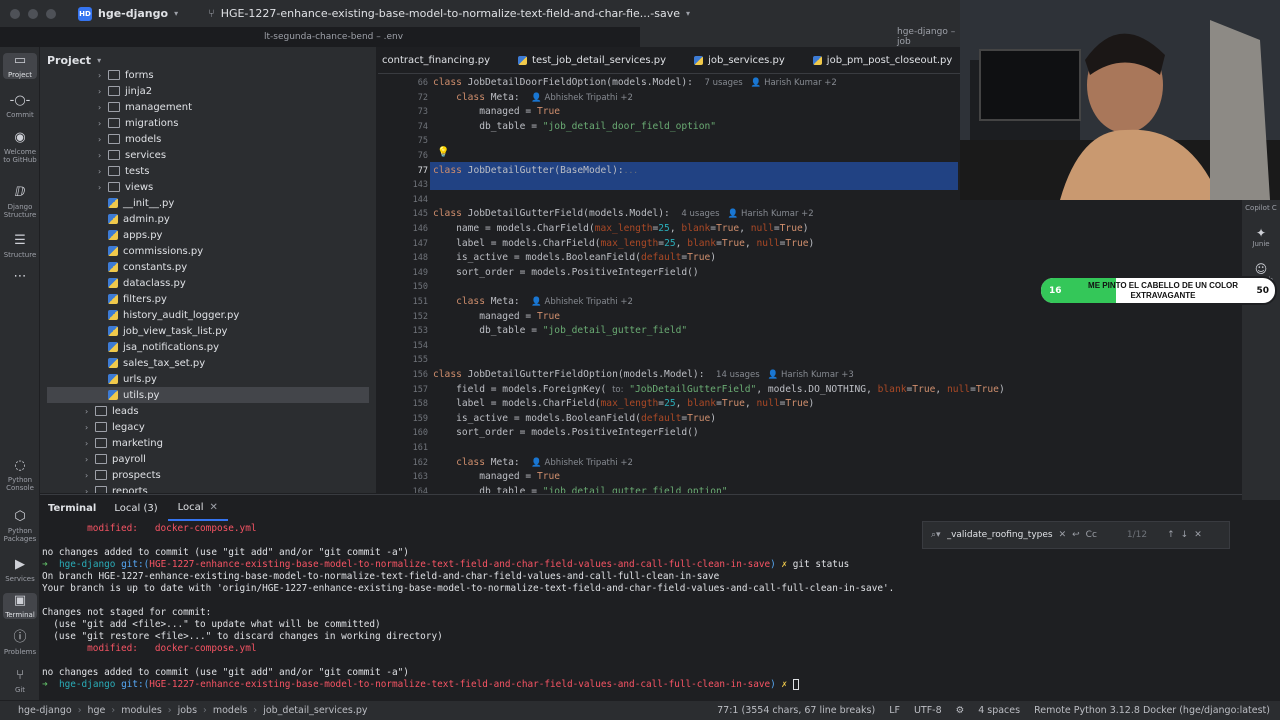 The width and height of the screenshot is (1280, 720). I want to click on line-number: 164, so click(403, 490).